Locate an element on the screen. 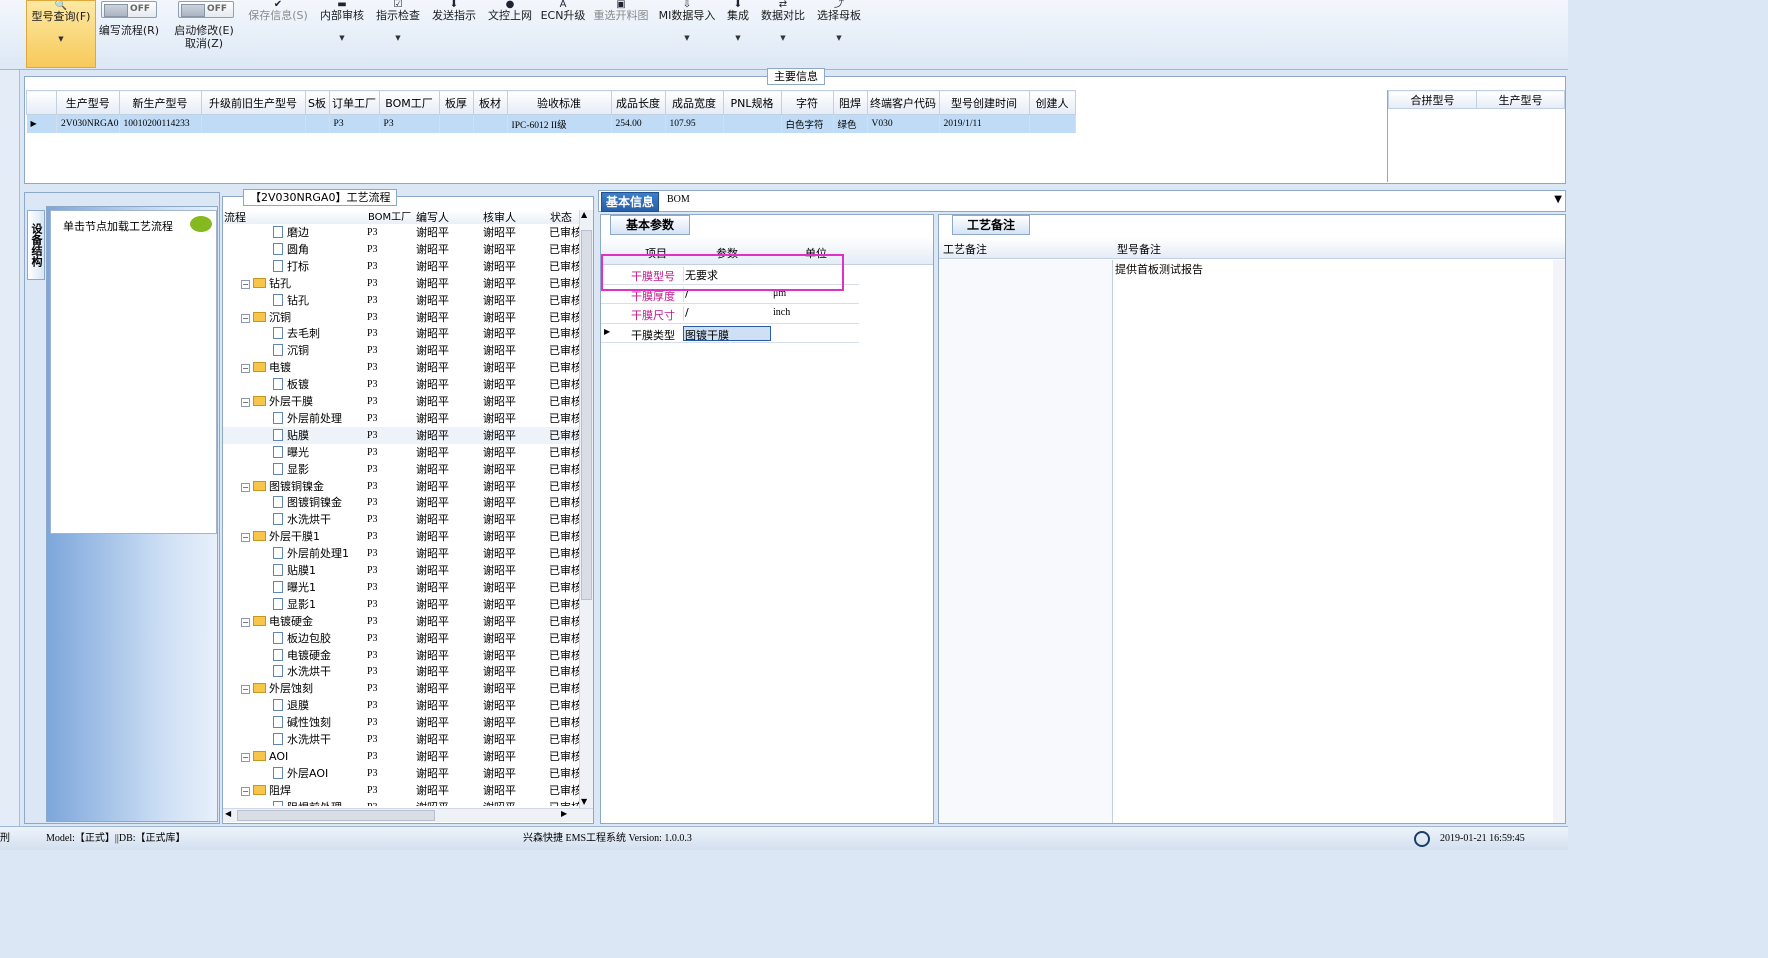 This screenshot has width=1768, height=958. hscroll-thumb is located at coordinates (336, 815).